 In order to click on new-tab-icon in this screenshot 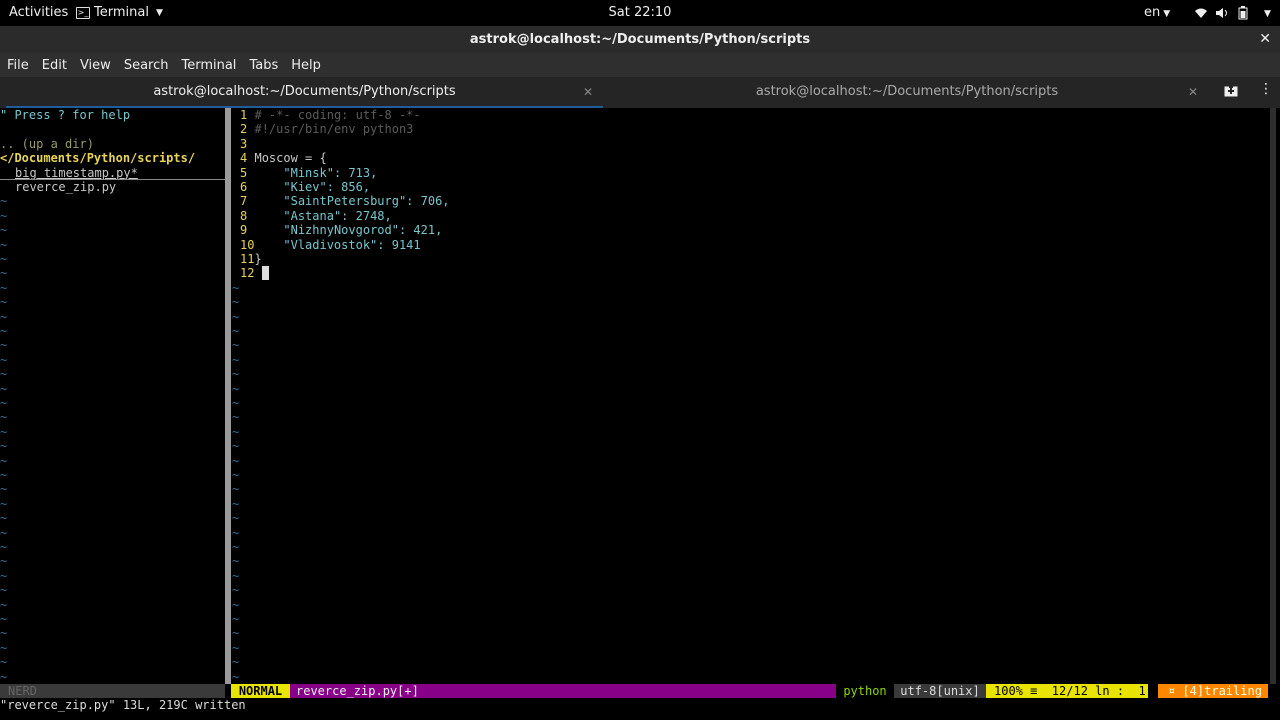, I will do `click(1231, 91)`.